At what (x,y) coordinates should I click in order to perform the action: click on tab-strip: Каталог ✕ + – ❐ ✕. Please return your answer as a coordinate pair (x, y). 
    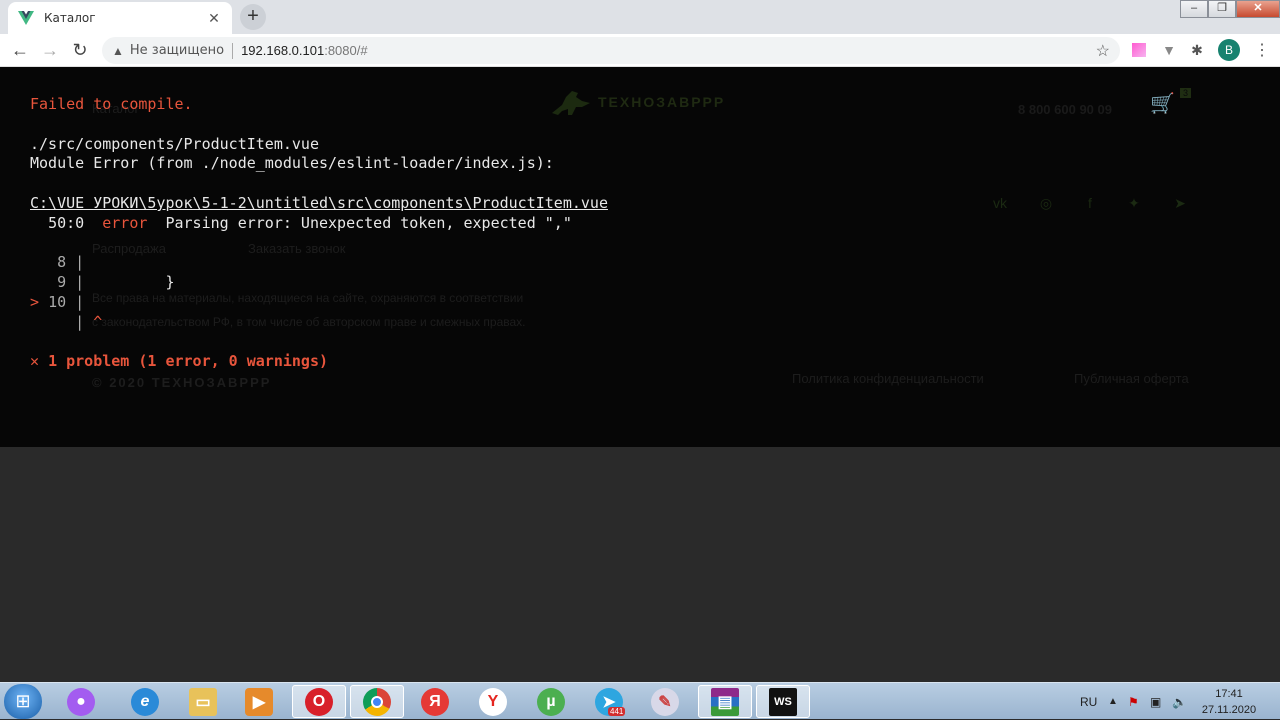
    Looking at the image, I should click on (640, 17).